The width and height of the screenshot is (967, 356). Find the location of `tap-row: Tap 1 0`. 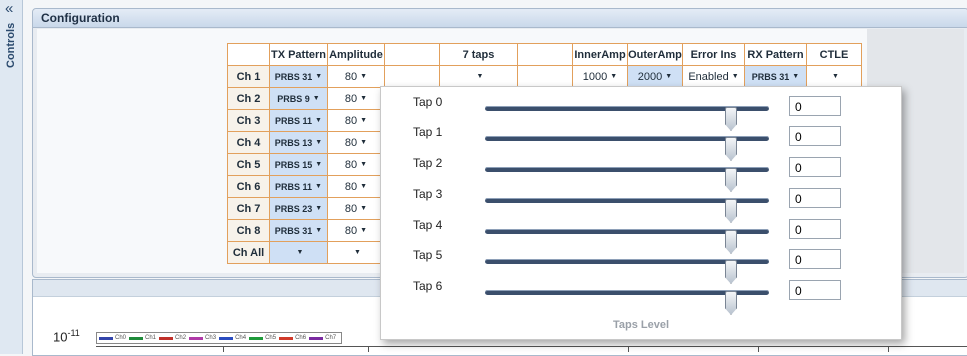

tap-row: Tap 1 0 is located at coordinates (641, 143).